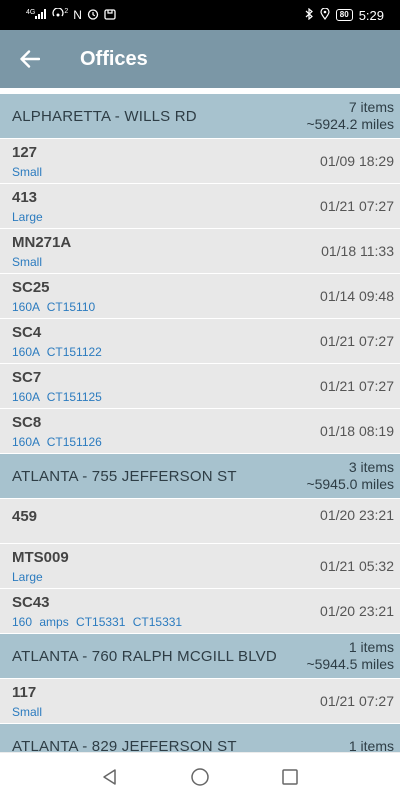 The width and height of the screenshot is (400, 800). I want to click on list-item: SC4 160A CT151122 01/21 07:27, so click(200, 341).